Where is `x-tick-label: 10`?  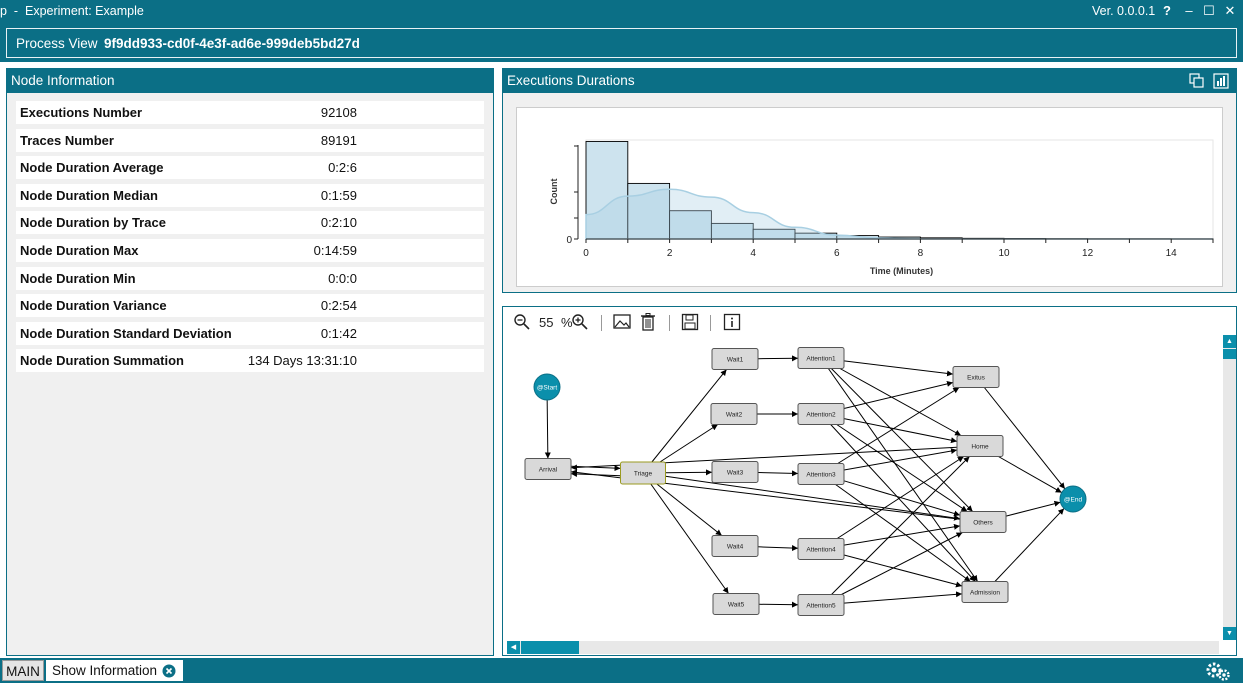 x-tick-label: 10 is located at coordinates (1004, 253).